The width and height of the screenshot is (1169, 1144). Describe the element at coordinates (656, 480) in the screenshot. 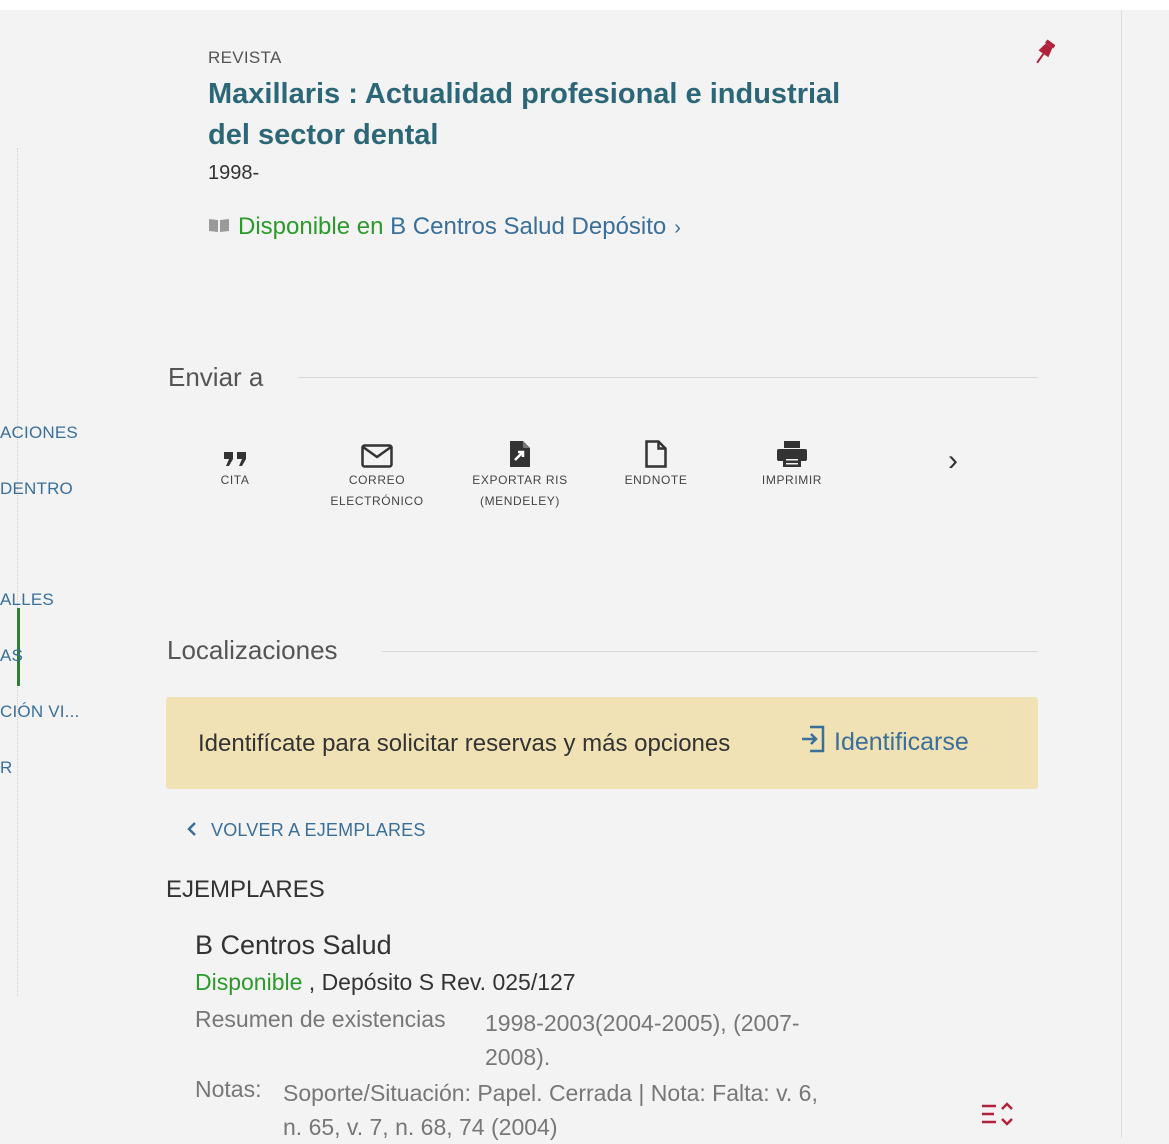

I see `endnote-label: ENDNOTE` at that location.